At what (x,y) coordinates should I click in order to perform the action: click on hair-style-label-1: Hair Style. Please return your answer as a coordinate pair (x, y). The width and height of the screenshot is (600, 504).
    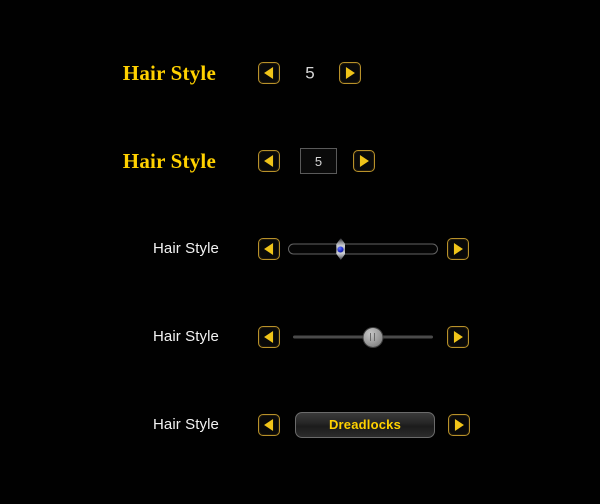
    Looking at the image, I should click on (169, 73).